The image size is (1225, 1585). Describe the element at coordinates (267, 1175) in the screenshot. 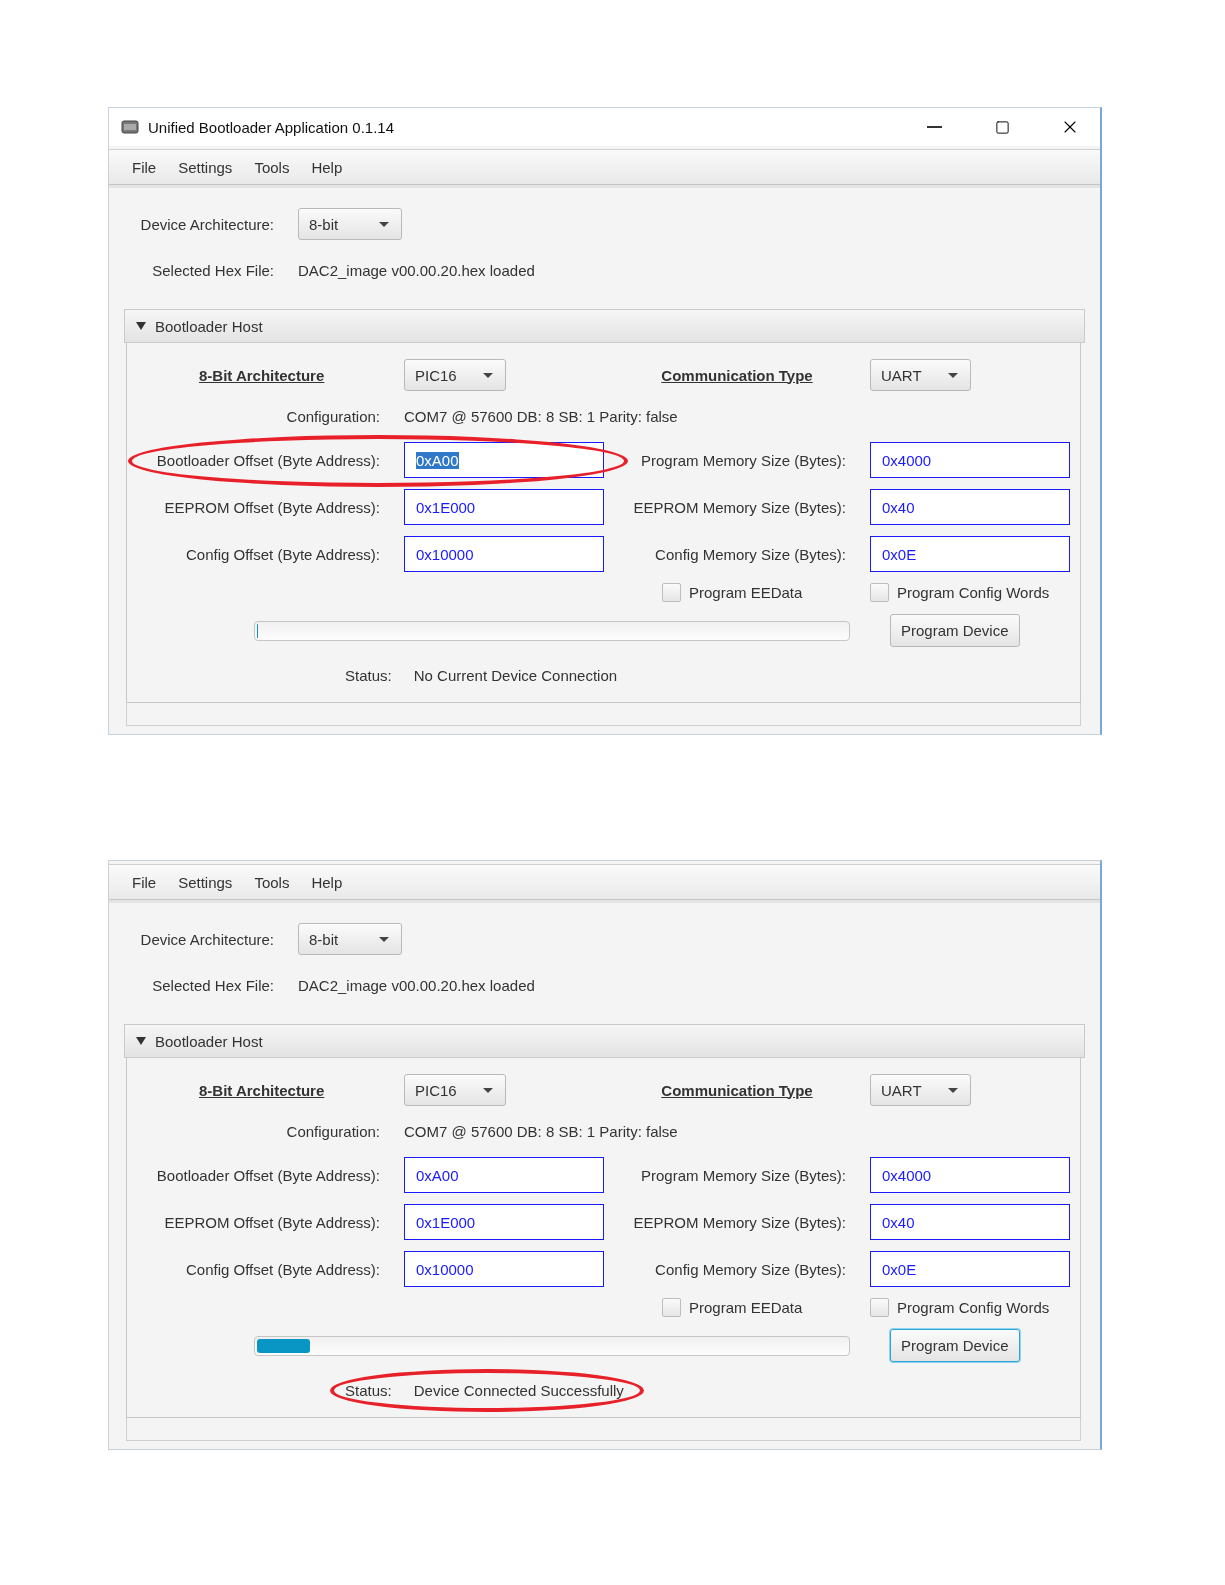

I see `field-label: Bootloader Offset (Byte Address):` at that location.